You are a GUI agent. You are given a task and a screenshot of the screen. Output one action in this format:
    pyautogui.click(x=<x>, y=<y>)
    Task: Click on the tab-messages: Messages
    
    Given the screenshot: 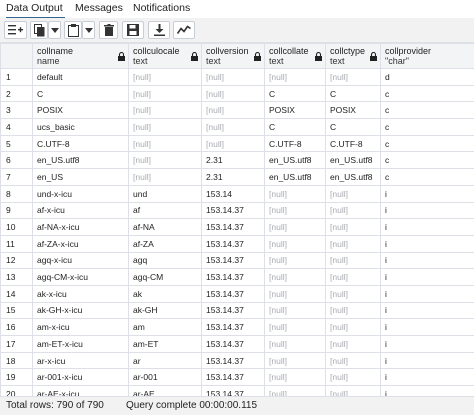 What is the action you would take?
    pyautogui.click(x=99, y=8)
    